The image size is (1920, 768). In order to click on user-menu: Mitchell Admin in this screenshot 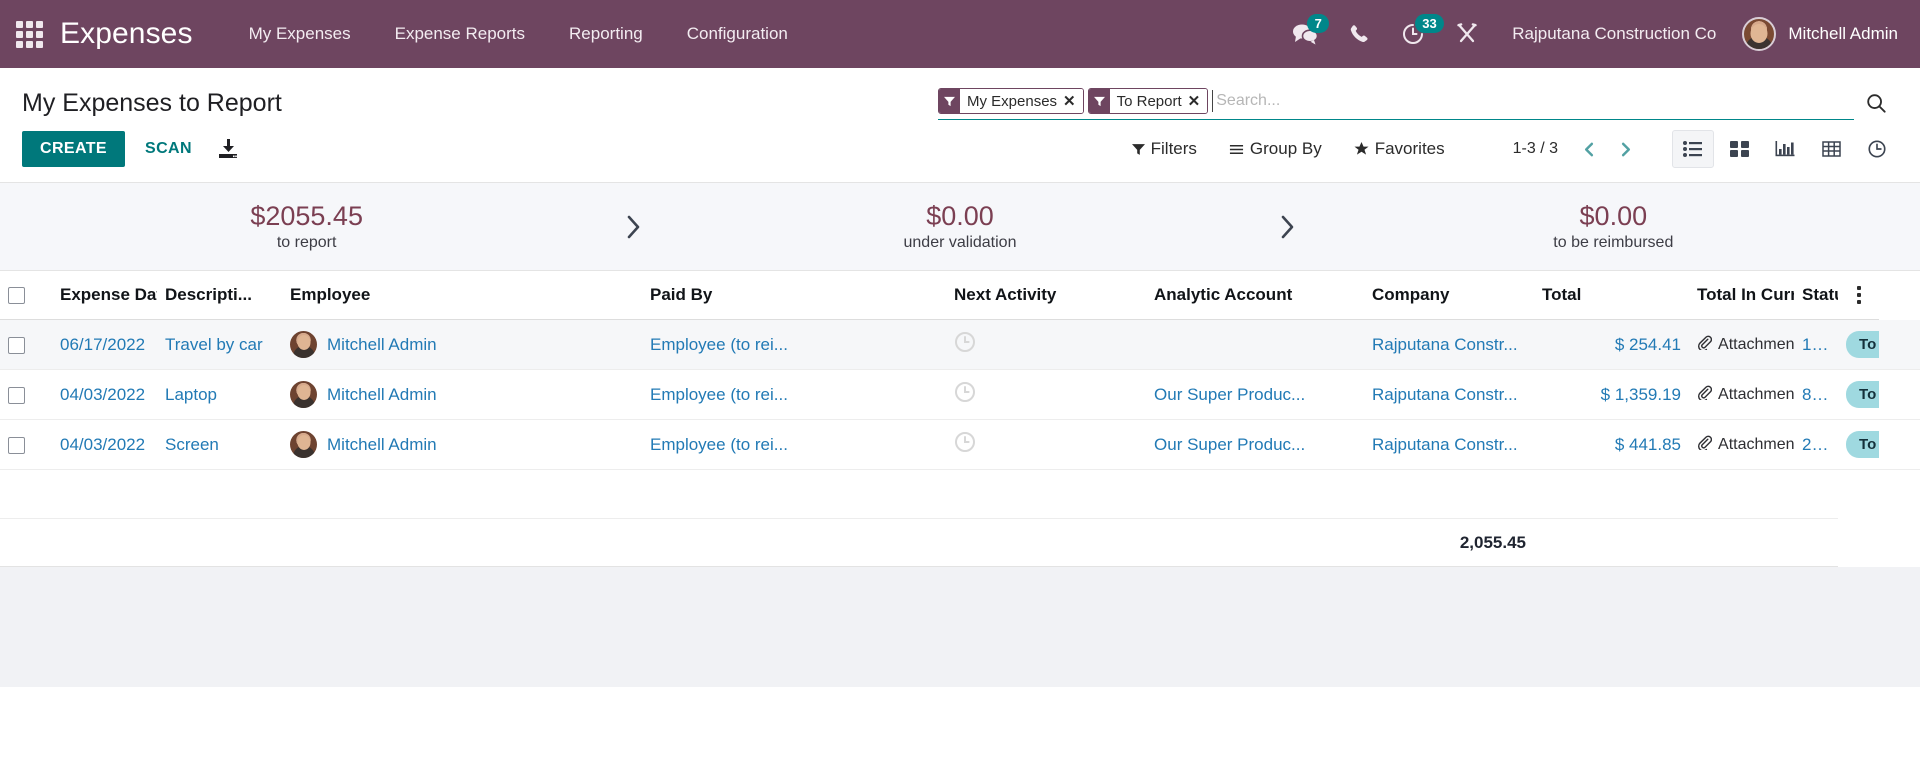, I will do `click(1818, 34)`.